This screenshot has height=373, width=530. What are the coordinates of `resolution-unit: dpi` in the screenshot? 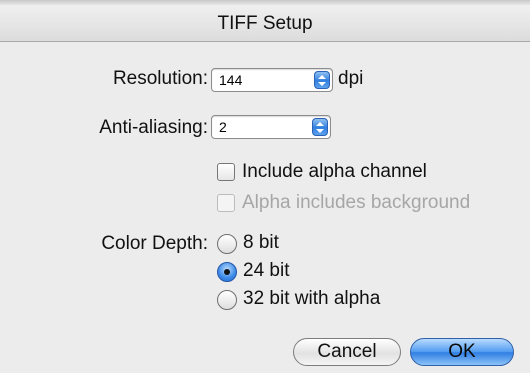 It's located at (351, 78).